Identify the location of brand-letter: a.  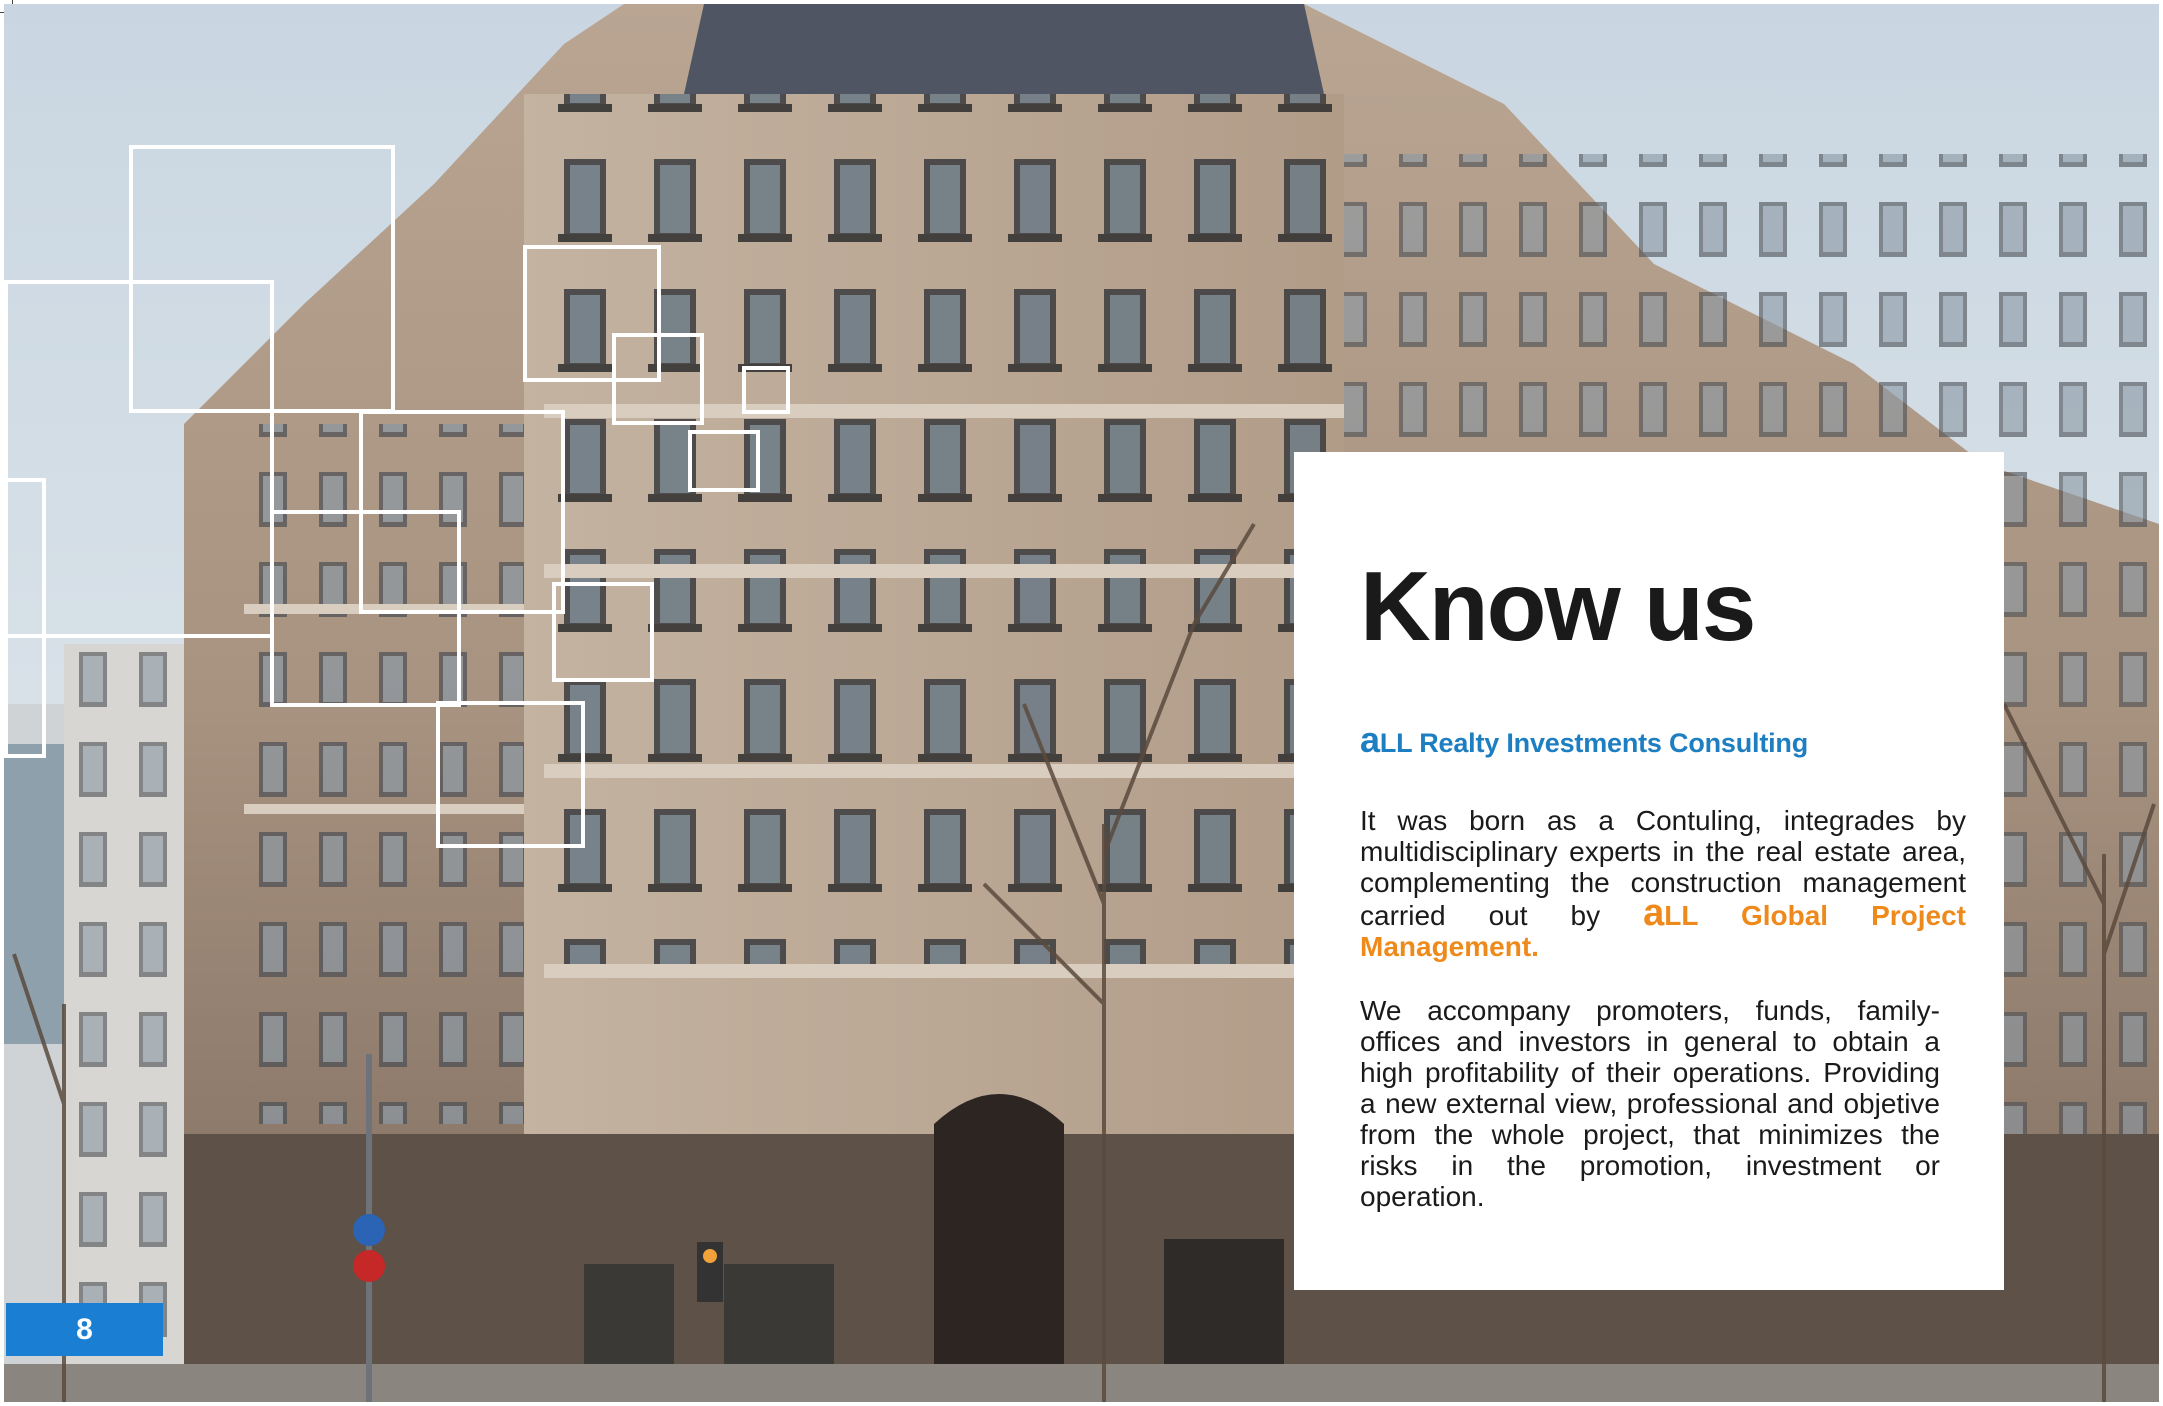
(1370, 739).